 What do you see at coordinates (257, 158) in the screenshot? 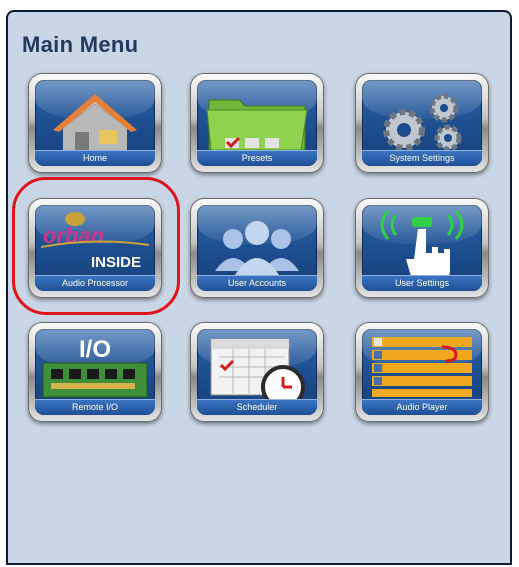
I see `presets-label: Presets` at bounding box center [257, 158].